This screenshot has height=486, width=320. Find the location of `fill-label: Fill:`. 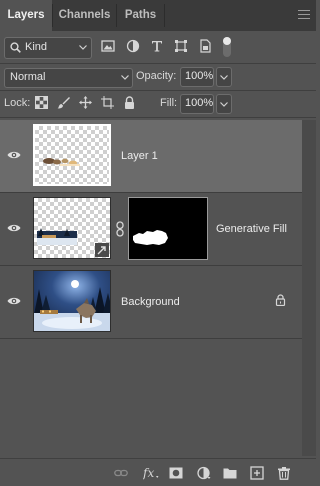

fill-label: Fill: is located at coordinates (169, 103).